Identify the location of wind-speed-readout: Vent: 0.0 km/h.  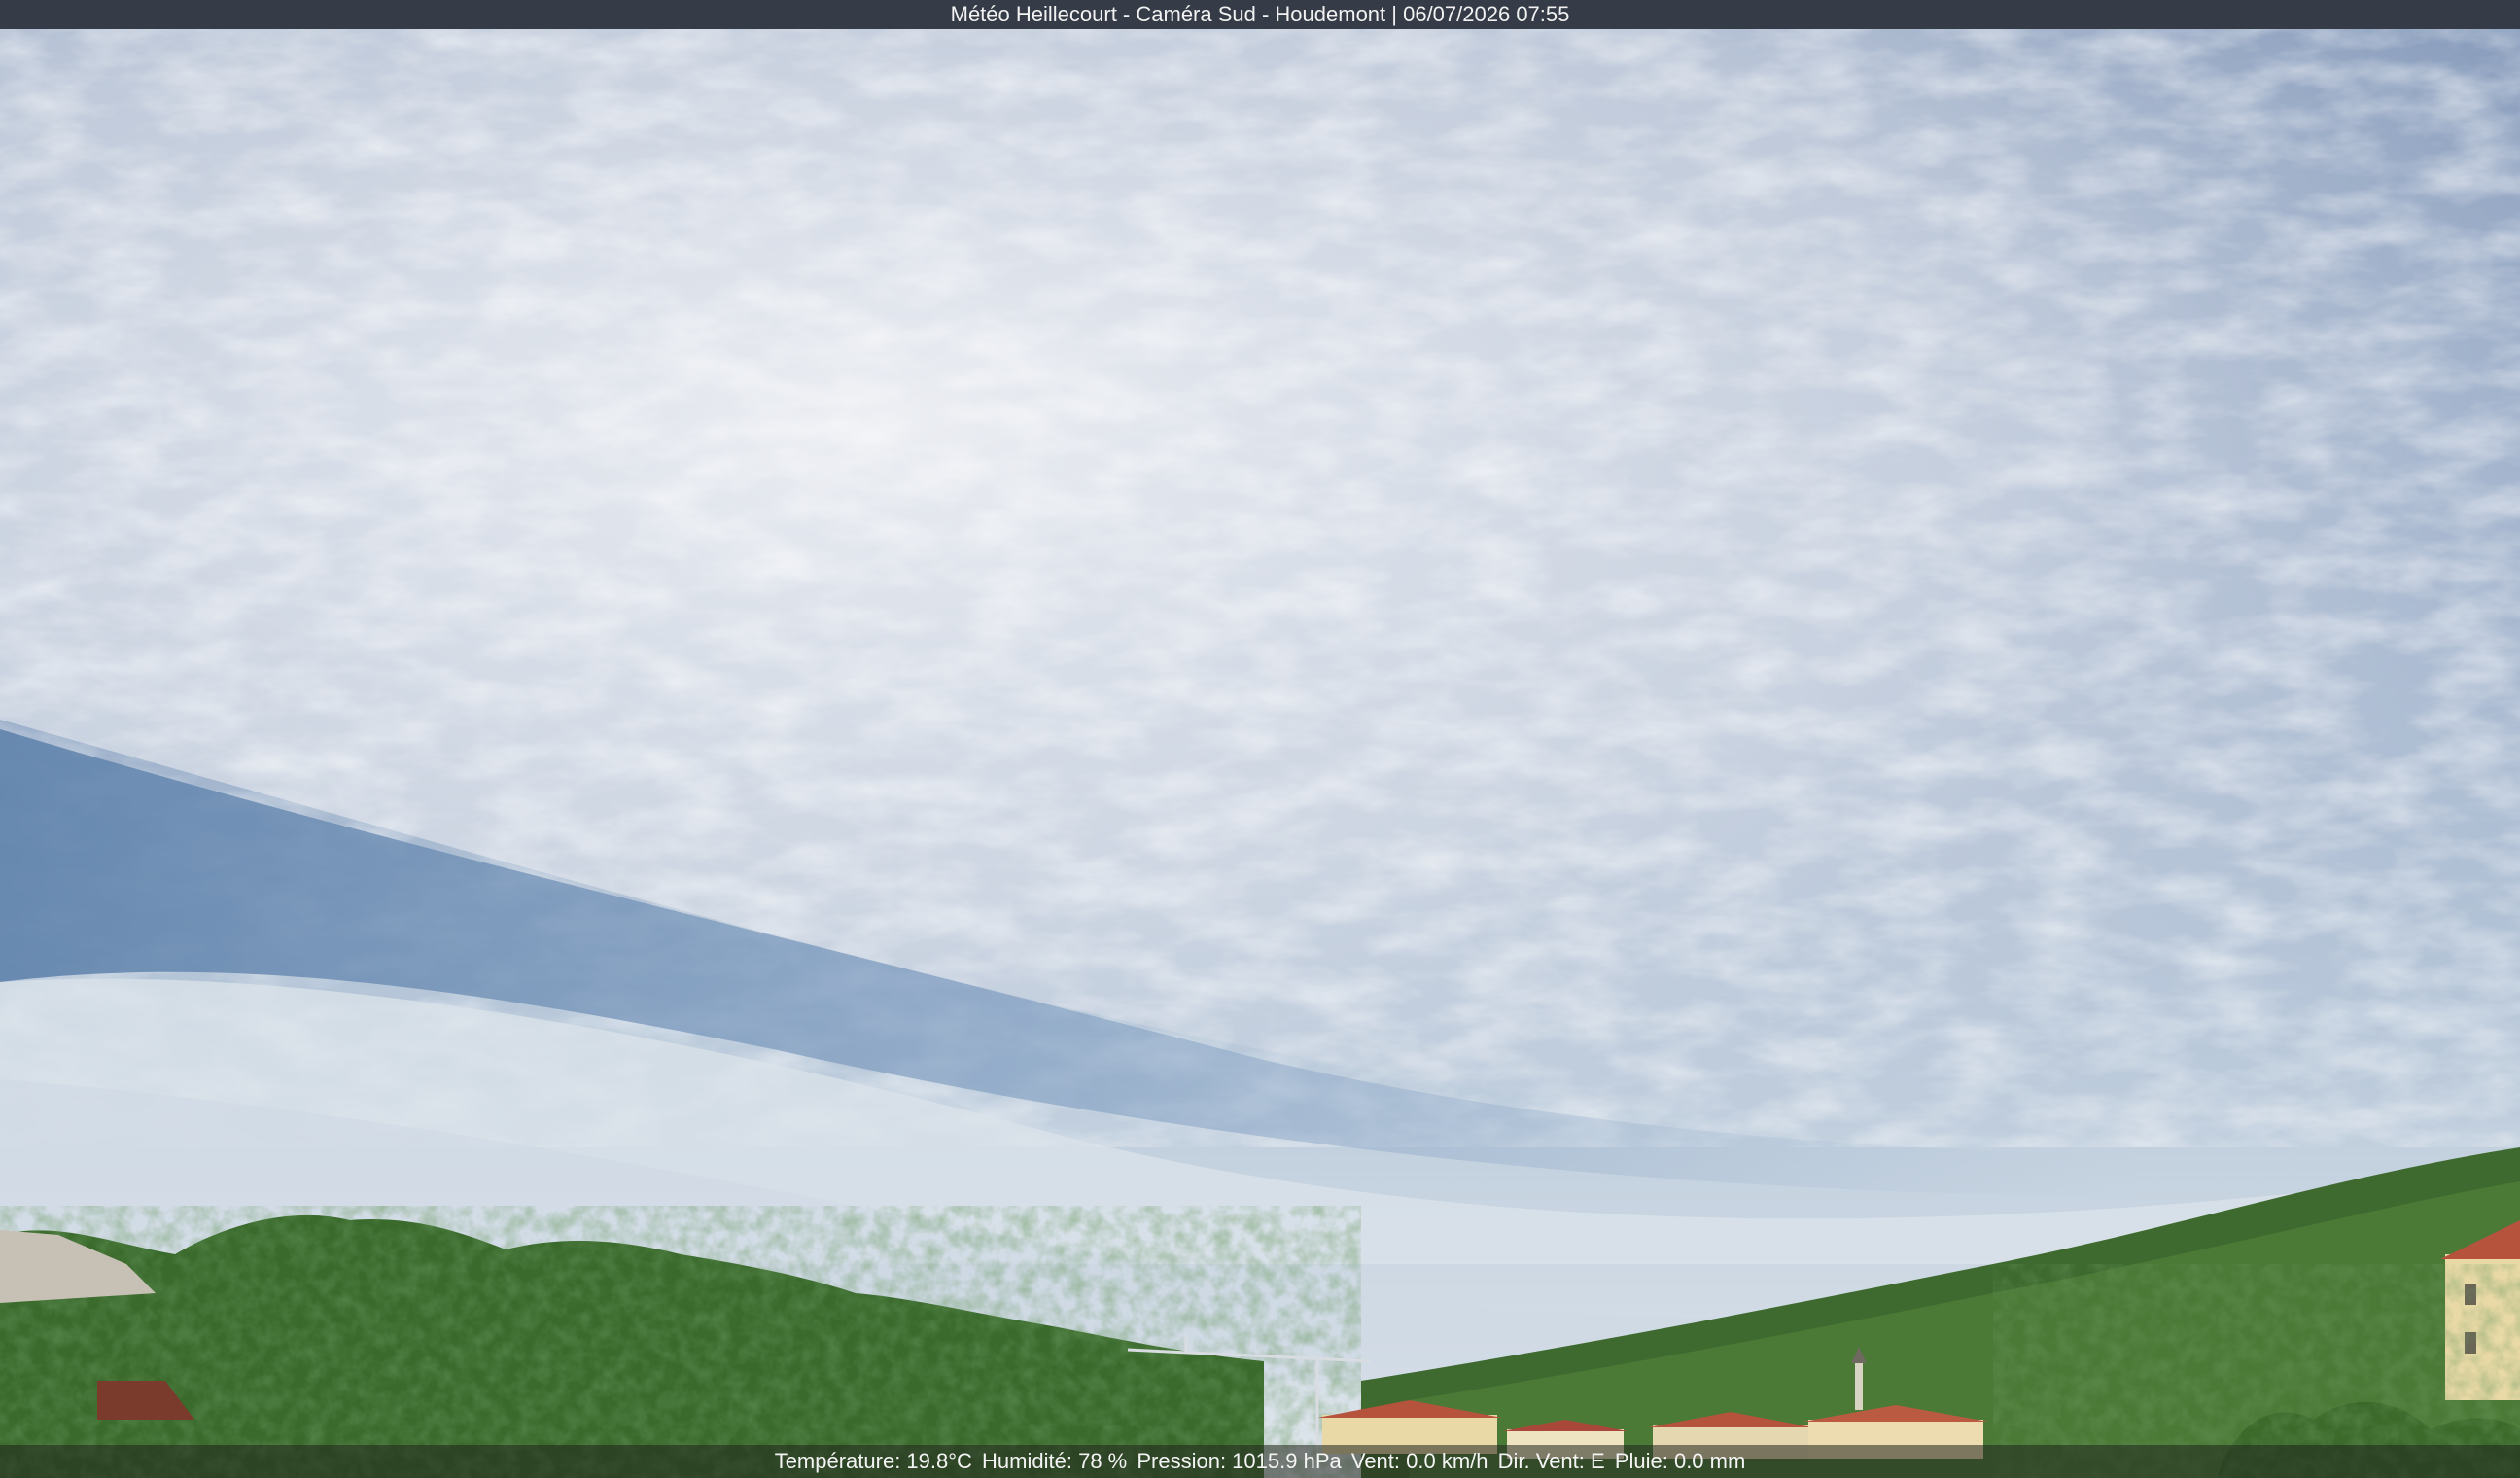
(1419, 1461).